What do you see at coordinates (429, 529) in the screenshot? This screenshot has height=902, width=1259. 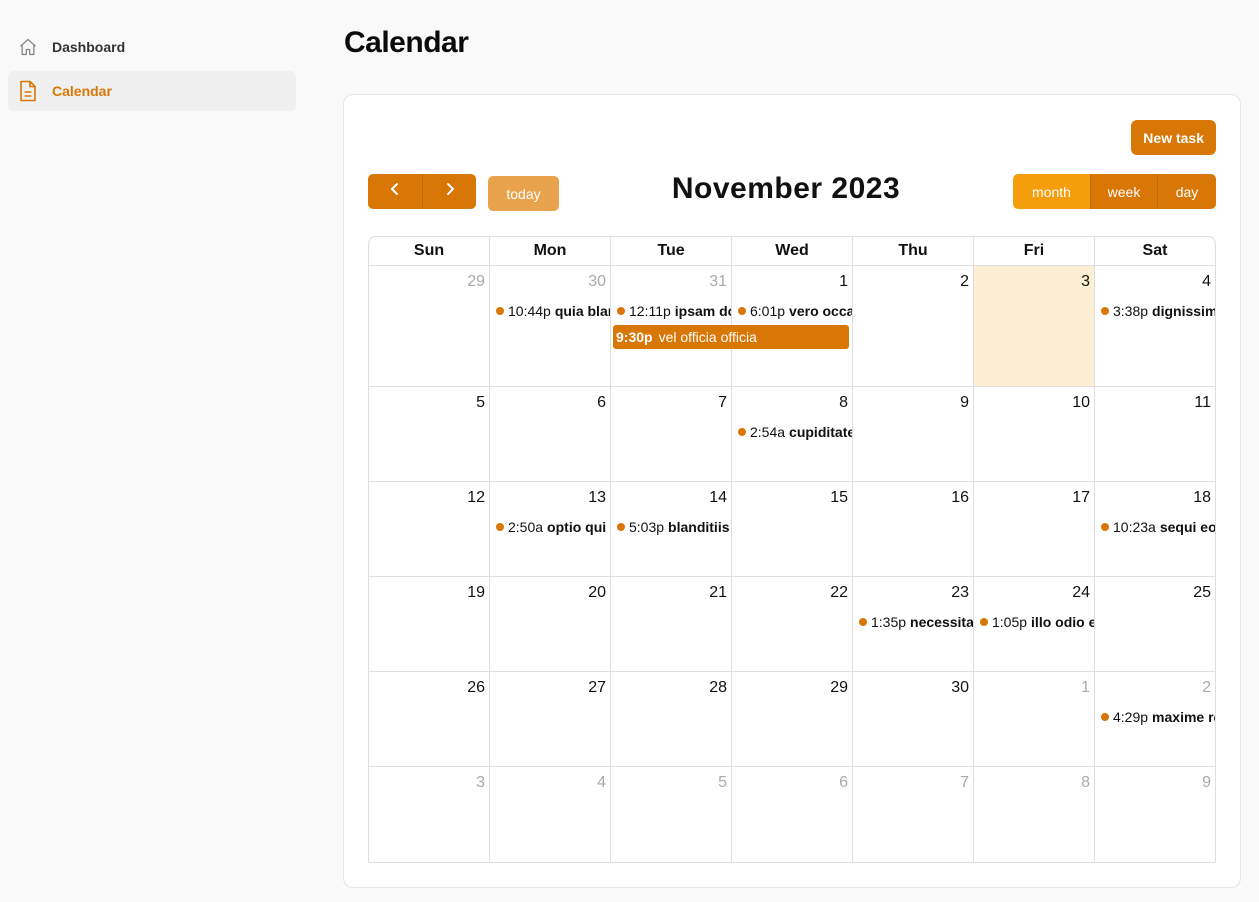 I see `day-cell: 12` at bounding box center [429, 529].